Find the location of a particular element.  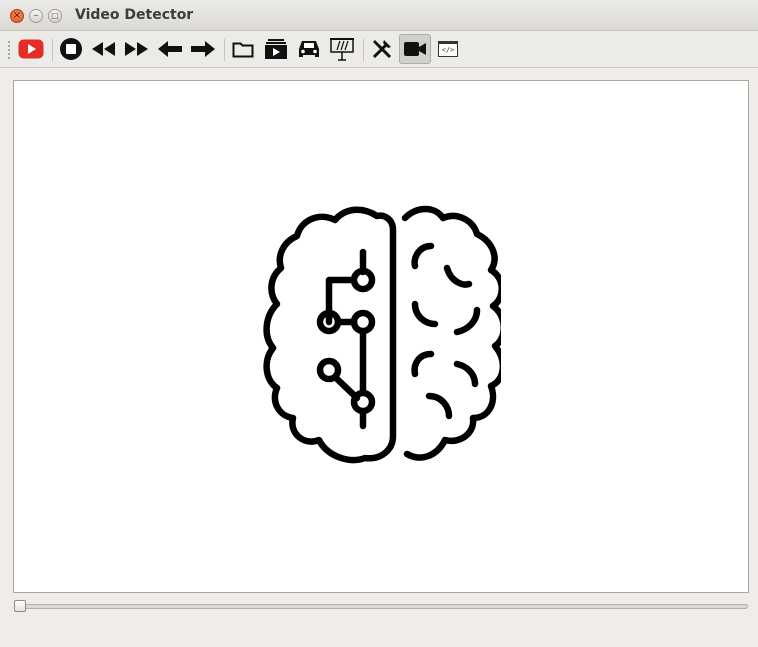

stop-button is located at coordinates (71, 49).